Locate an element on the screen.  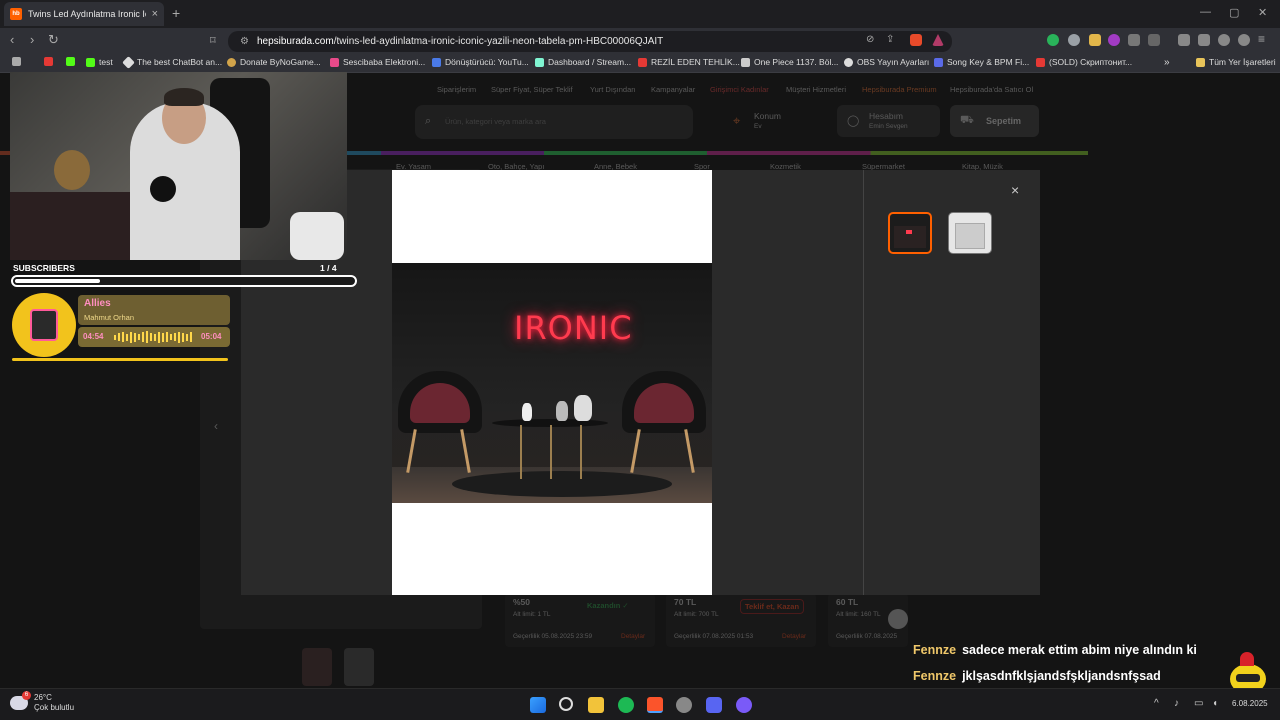
mug is located at coordinates (317, 236).